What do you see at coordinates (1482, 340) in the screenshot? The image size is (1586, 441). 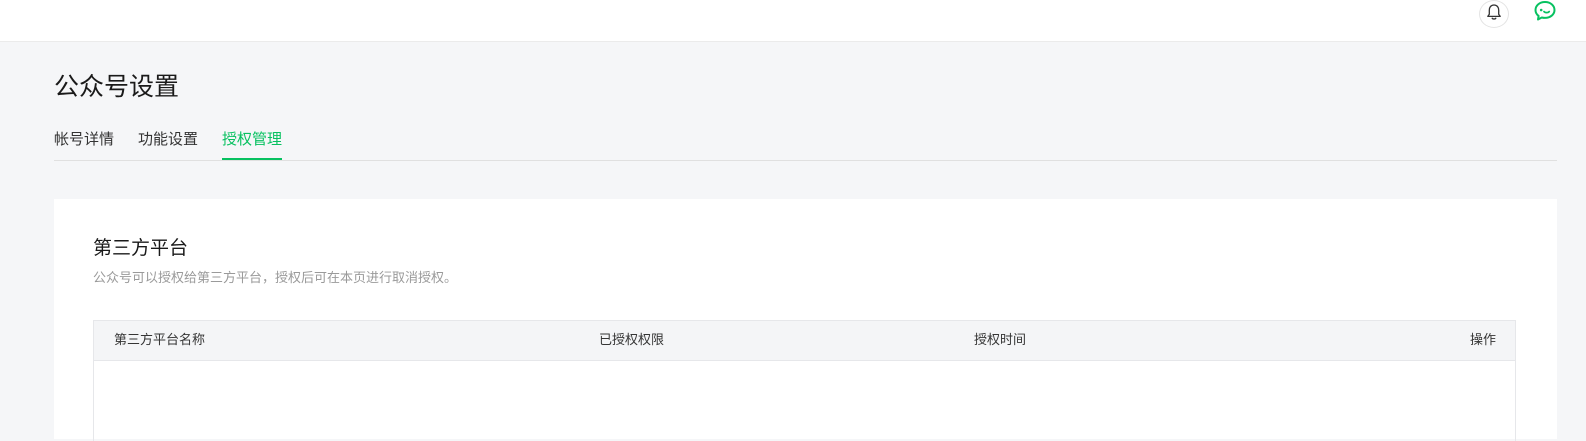 I see `column-header-actions: 操作` at bounding box center [1482, 340].